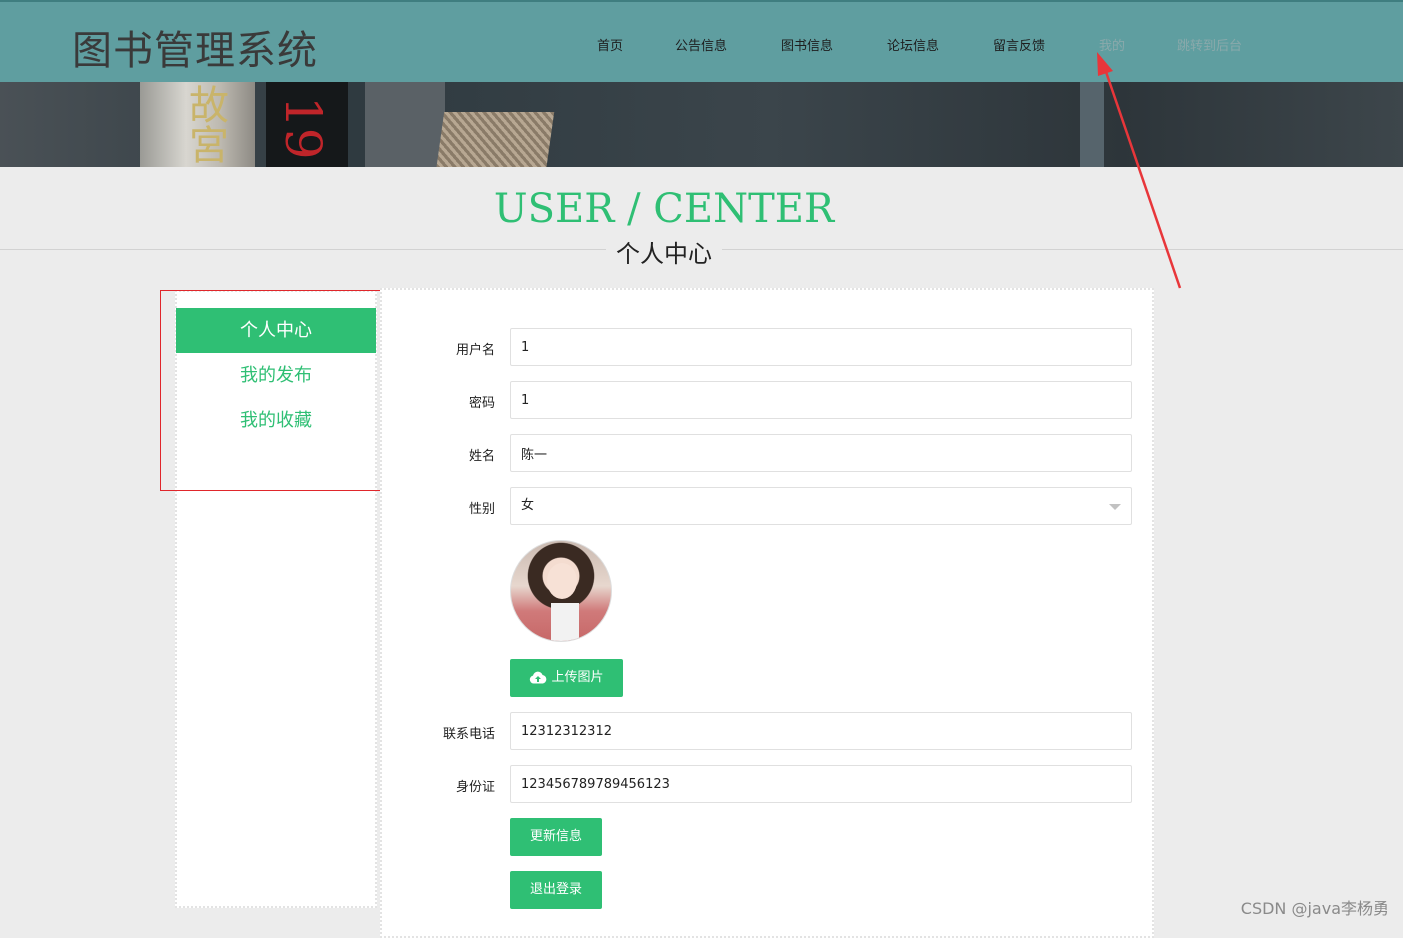  I want to click on upload-image-button: 上传图片, so click(566, 678).